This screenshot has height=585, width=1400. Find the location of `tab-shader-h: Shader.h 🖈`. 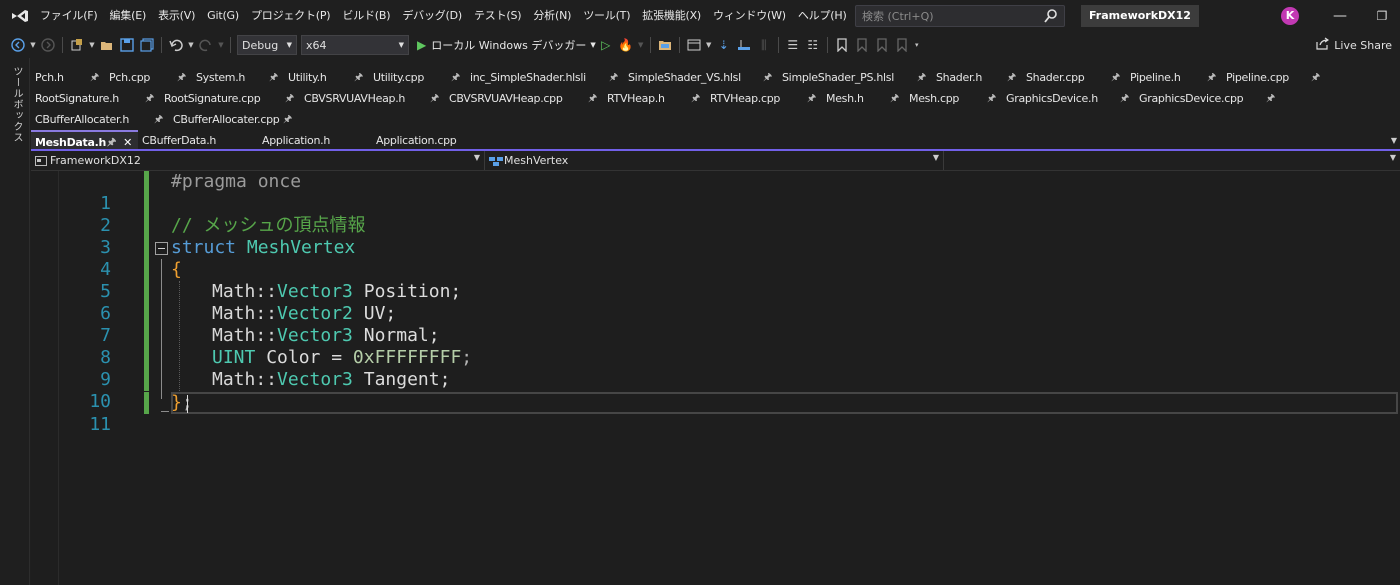

tab-shader-h: Shader.h 🖈 is located at coordinates (977, 77).